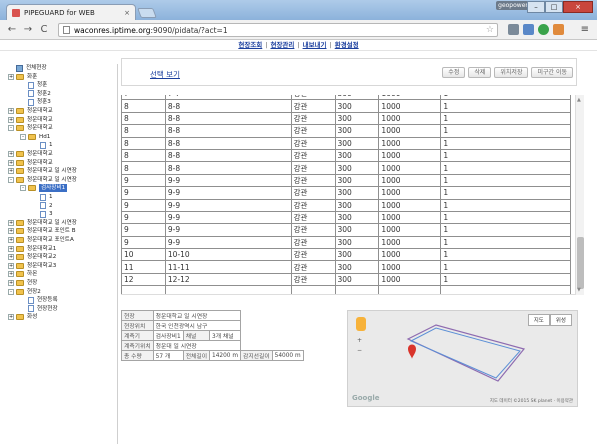 Image resolution: width=597 pixels, height=446 pixels. What do you see at coordinates (35, 102) in the screenshot?
I see `tree-node: 청훈3` at bounding box center [35, 102].